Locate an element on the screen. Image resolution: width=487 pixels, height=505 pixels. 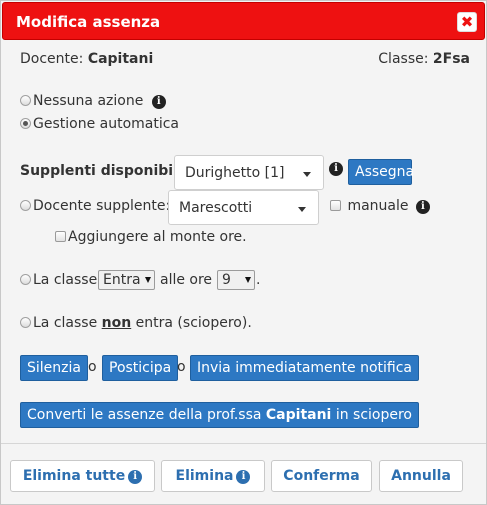
sciopero-suffix: entra (sciopero). is located at coordinates (193, 323).